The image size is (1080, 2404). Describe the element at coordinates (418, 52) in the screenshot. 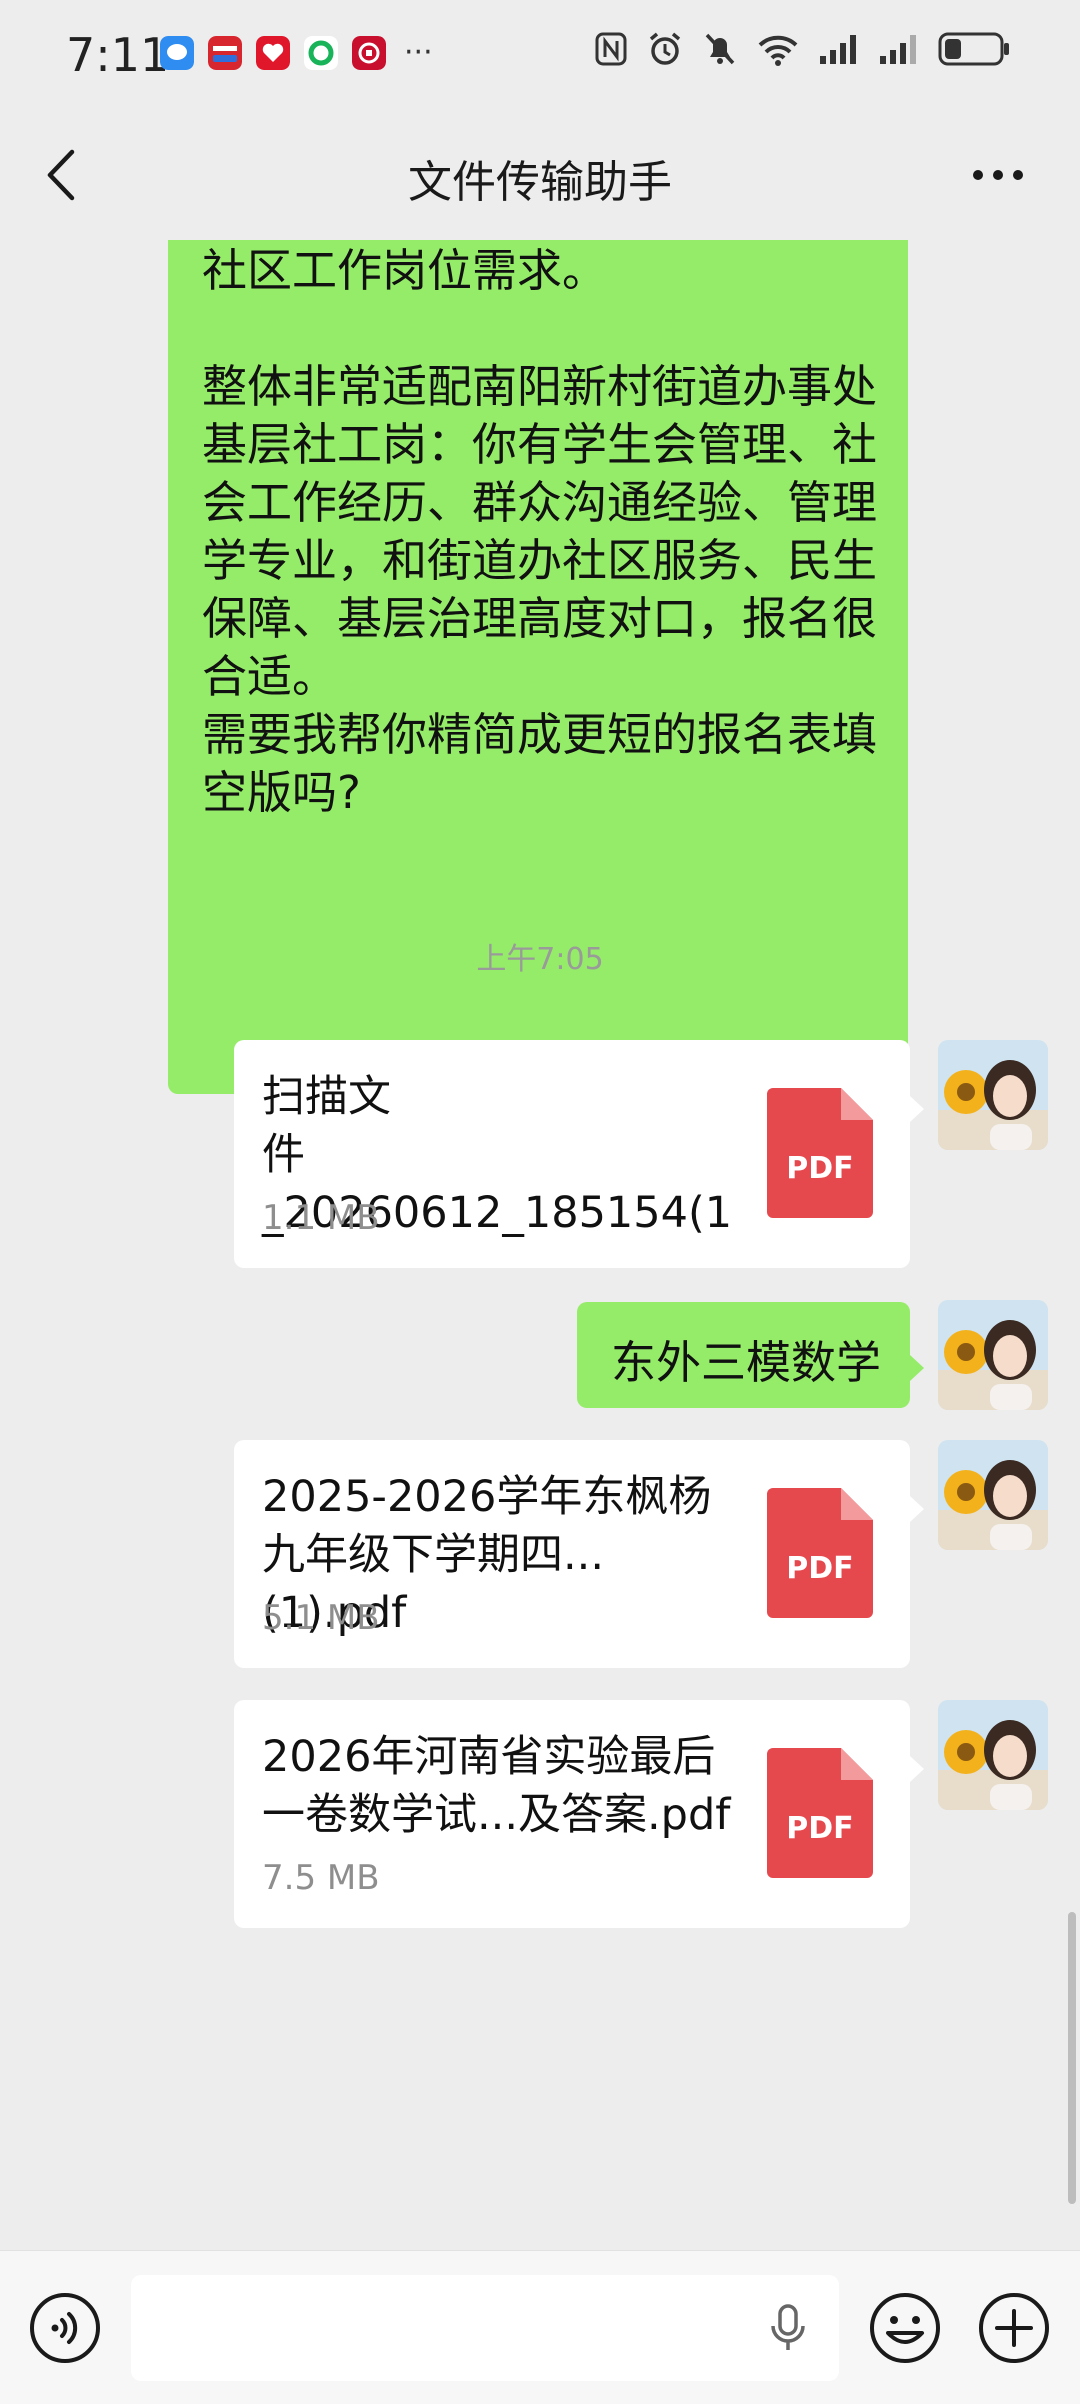

I see `more-notifications-icon: ···` at that location.